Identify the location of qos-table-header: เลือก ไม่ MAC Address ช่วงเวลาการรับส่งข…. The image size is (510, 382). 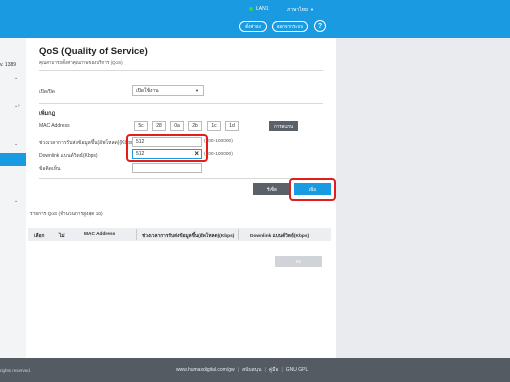
(179, 234).